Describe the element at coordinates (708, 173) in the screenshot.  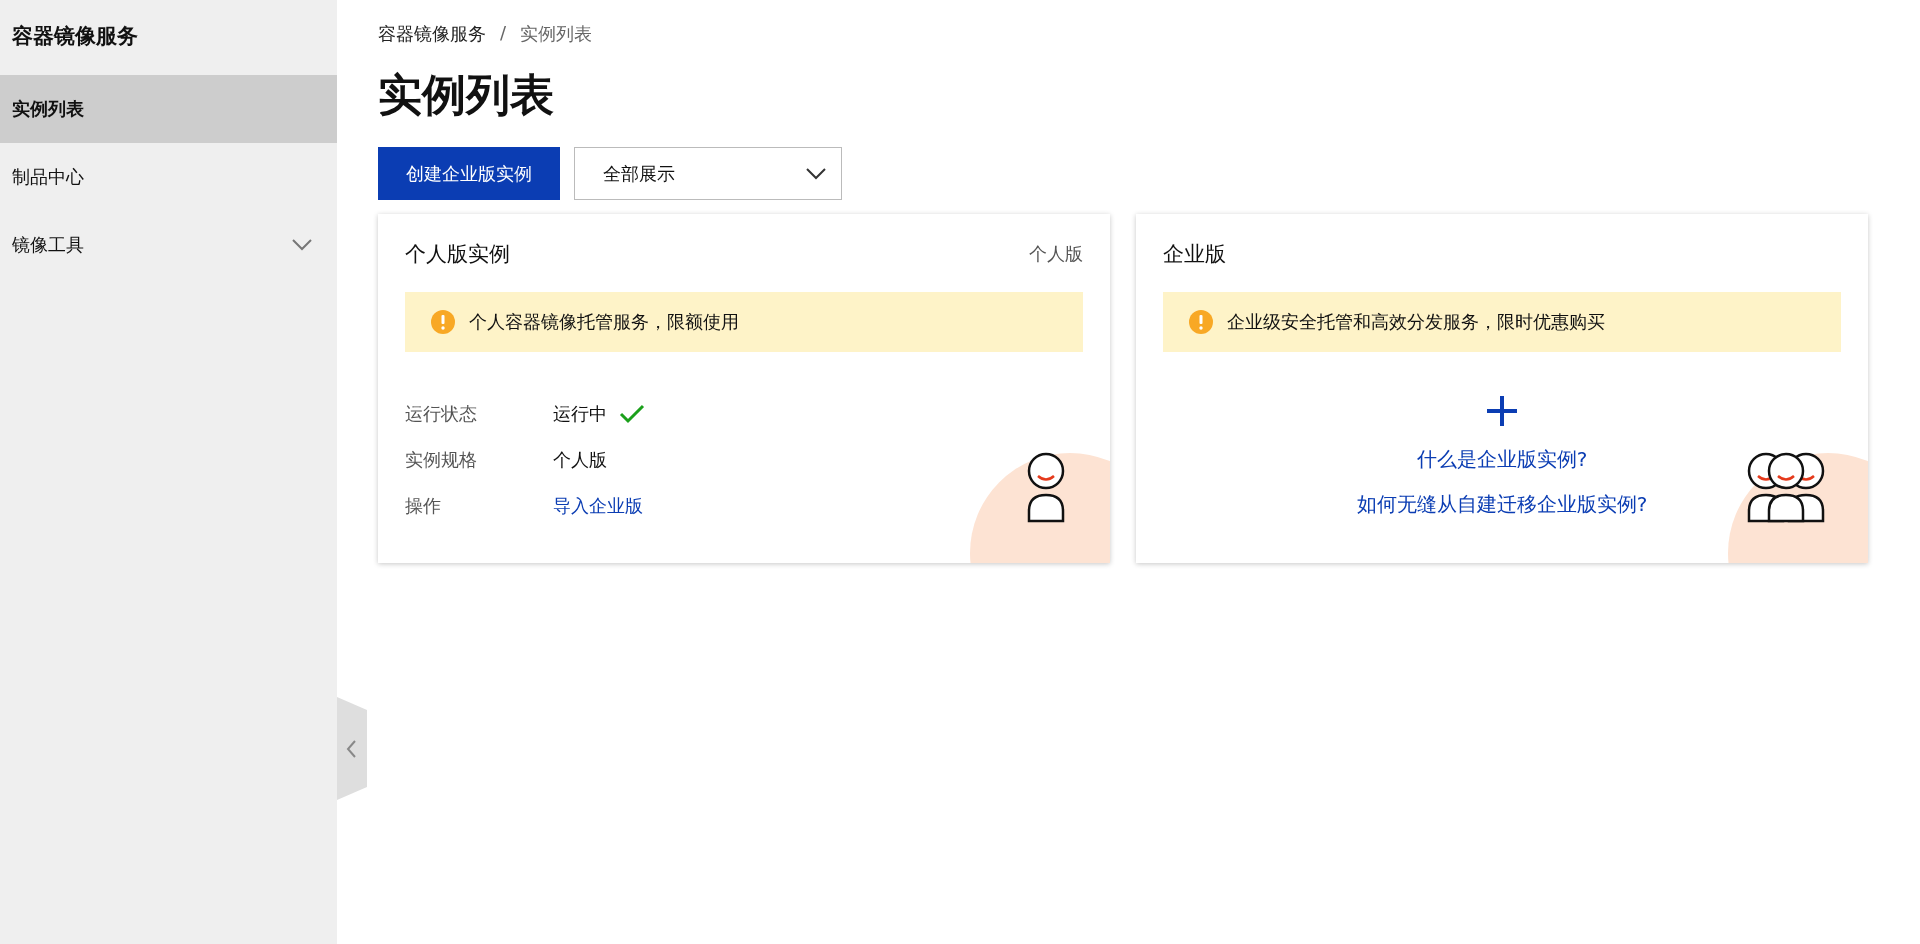
I see `filter-dropdown: 全部展示` at that location.